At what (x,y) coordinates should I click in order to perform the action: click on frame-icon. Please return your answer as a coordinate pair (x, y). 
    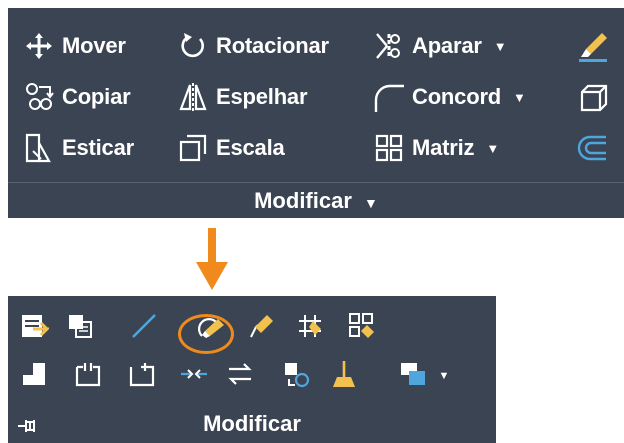
    Looking at the image, I should click on (88, 376).